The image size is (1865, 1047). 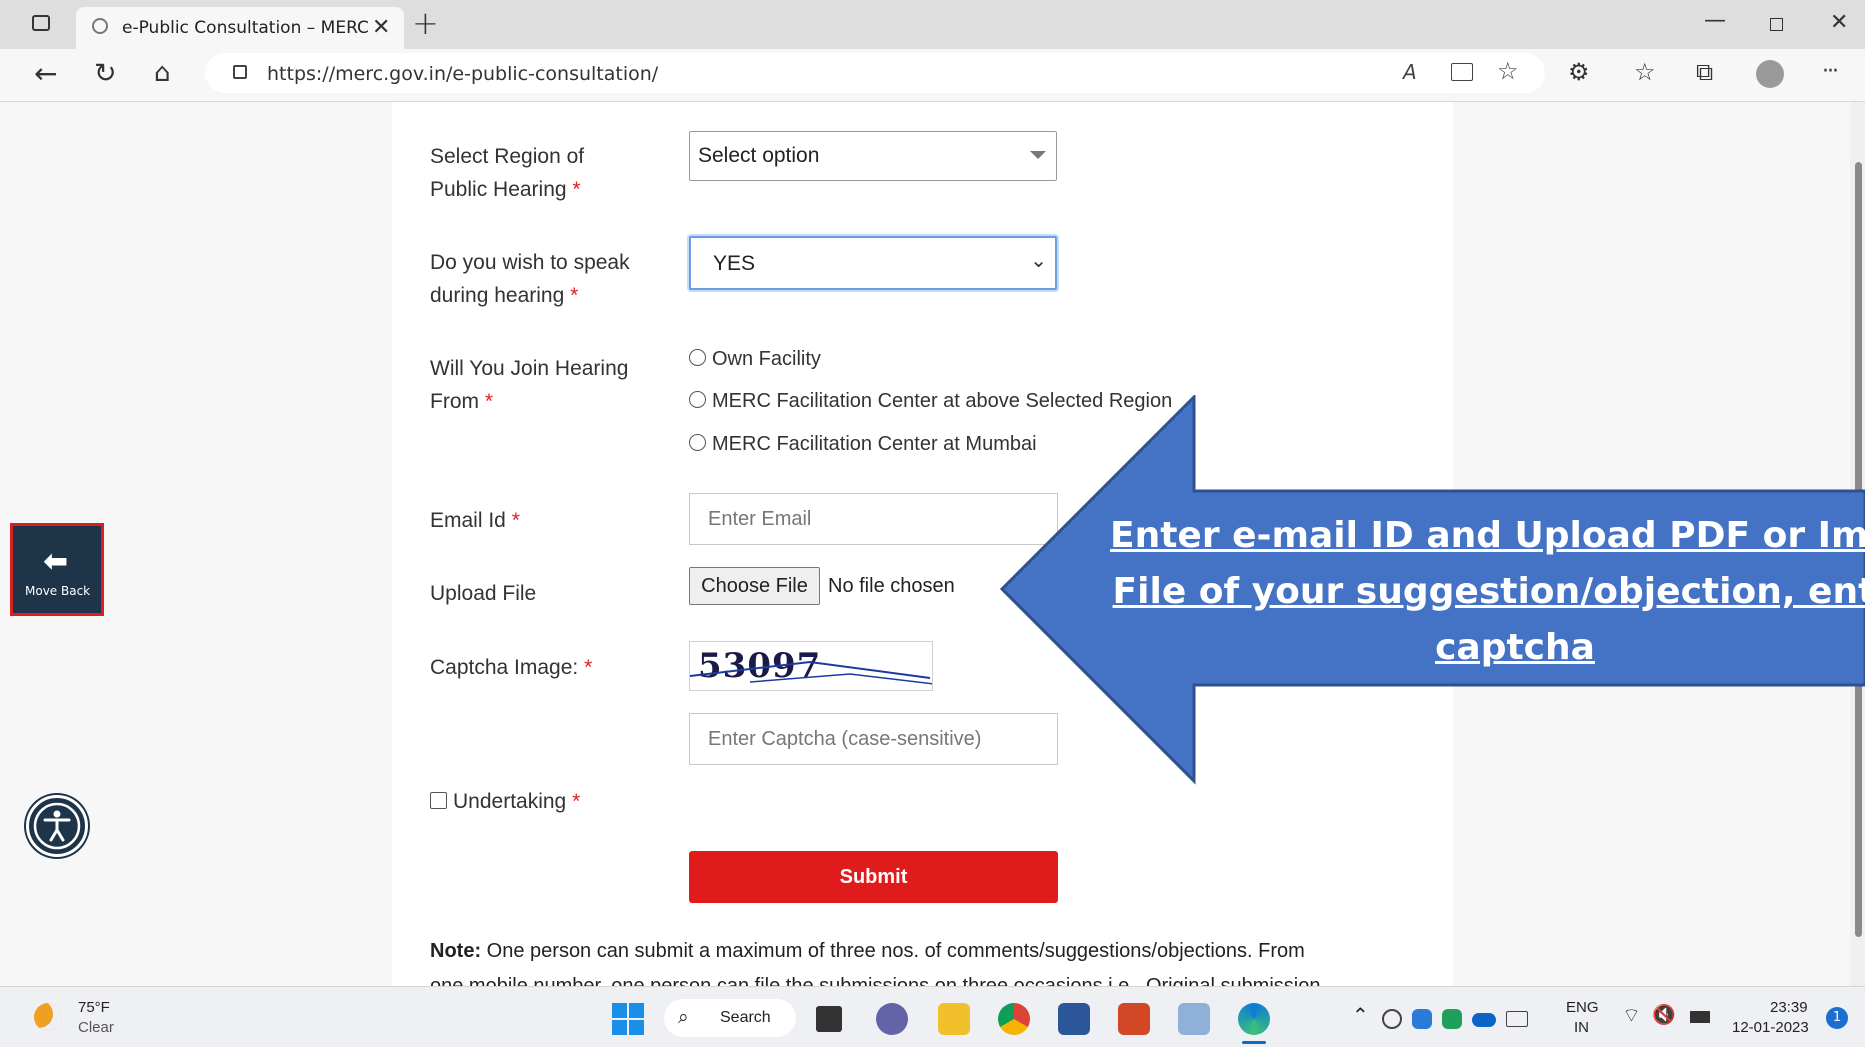 What do you see at coordinates (745, 1017) in the screenshot?
I see `search-label: Search` at bounding box center [745, 1017].